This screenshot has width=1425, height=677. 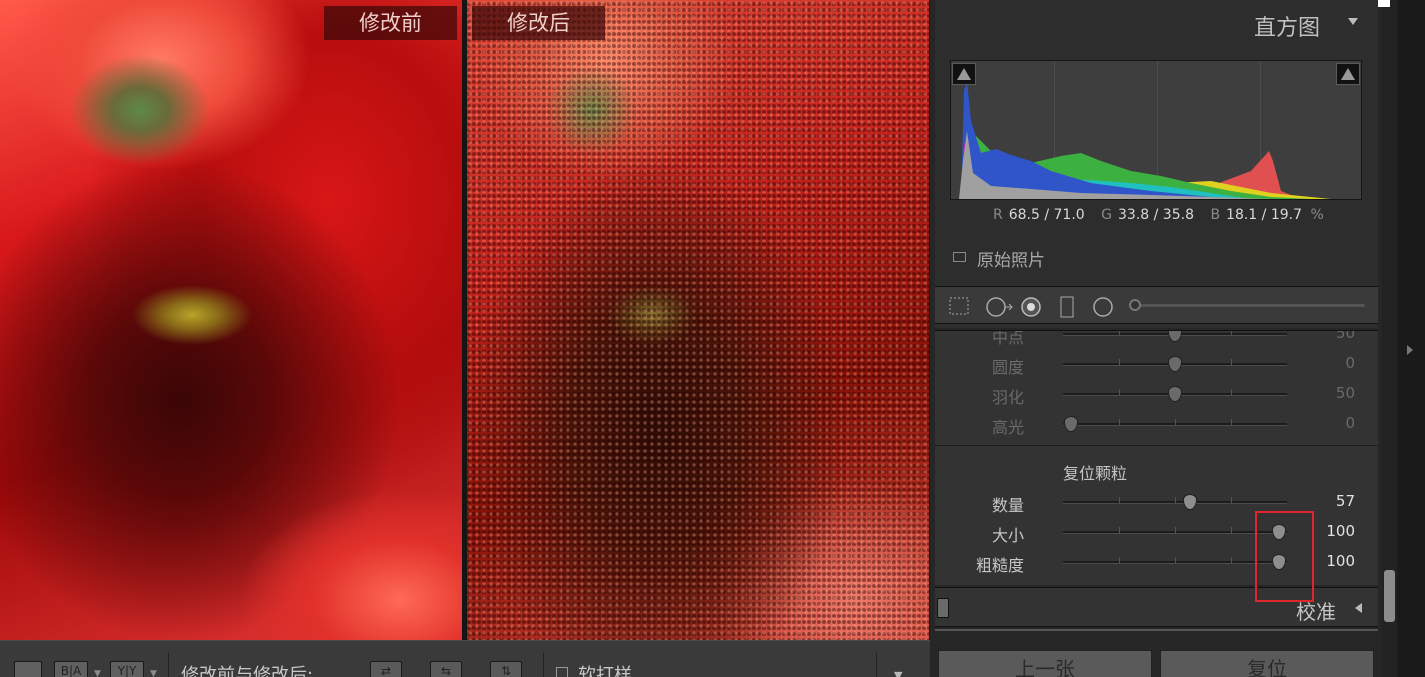 I want to click on b-label: B, so click(x=1215, y=215).